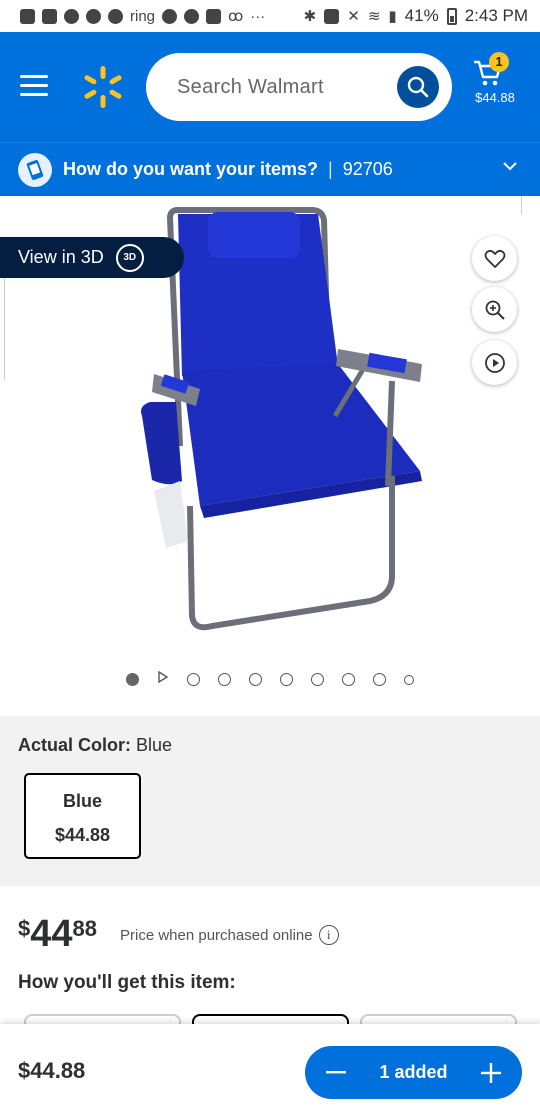 Image resolution: width=540 pixels, height=1110 pixels. Describe the element at coordinates (192, 16) in the screenshot. I see `bell-icon` at that location.